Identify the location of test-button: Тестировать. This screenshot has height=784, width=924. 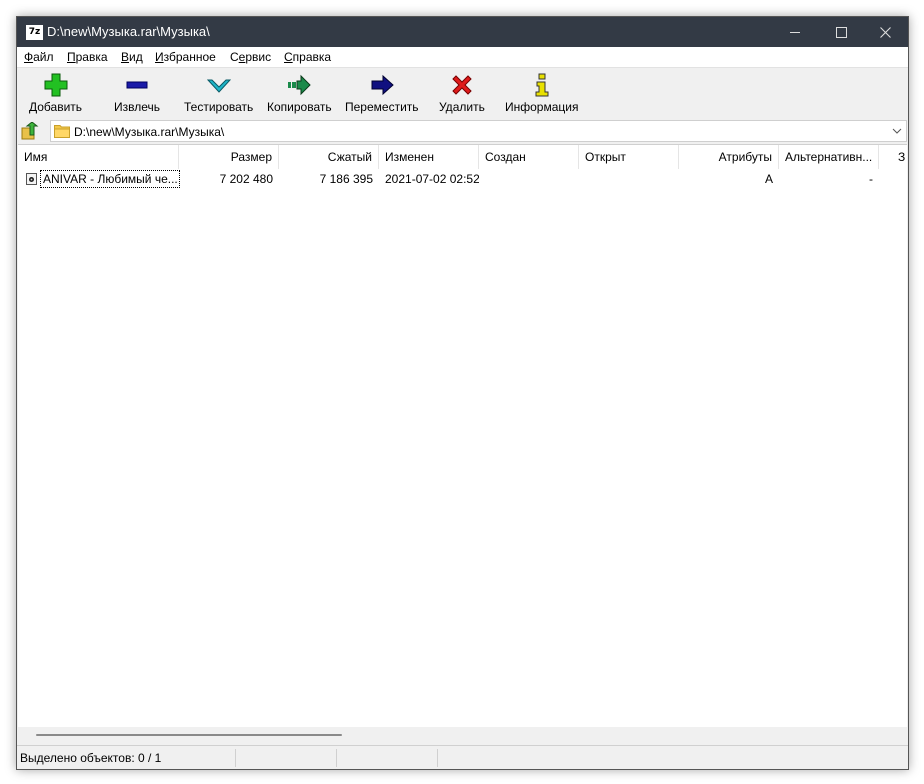
(218, 93).